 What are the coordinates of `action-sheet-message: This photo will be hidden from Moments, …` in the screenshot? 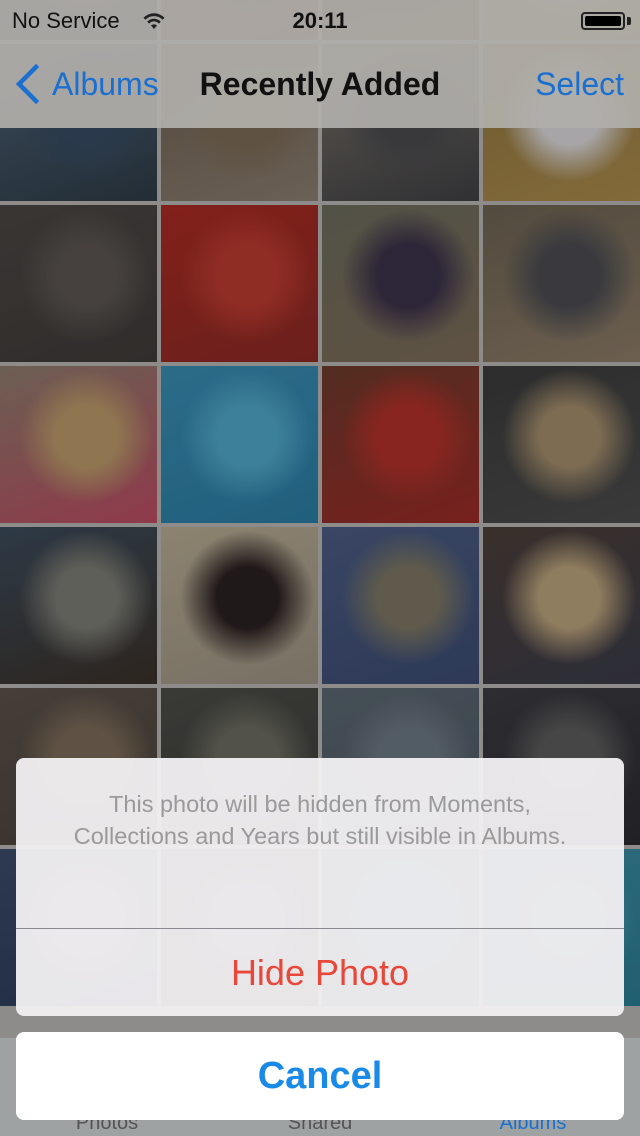 It's located at (320, 820).